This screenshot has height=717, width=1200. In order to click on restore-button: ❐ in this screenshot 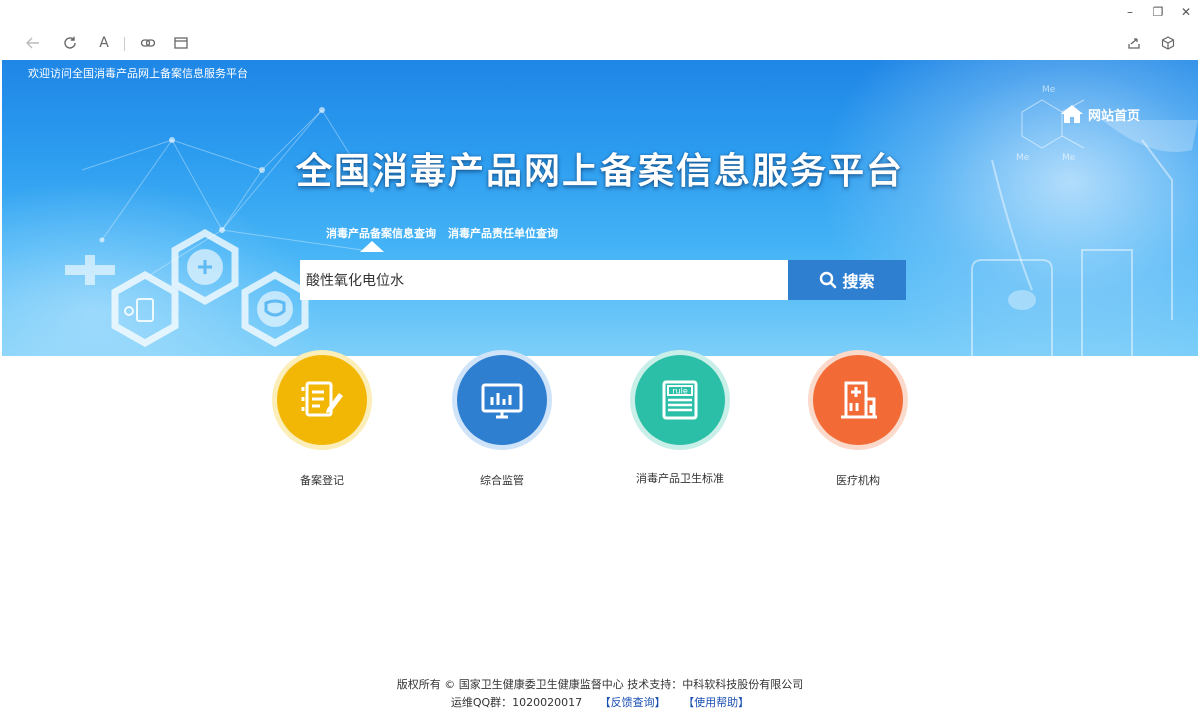, I will do `click(1158, 12)`.